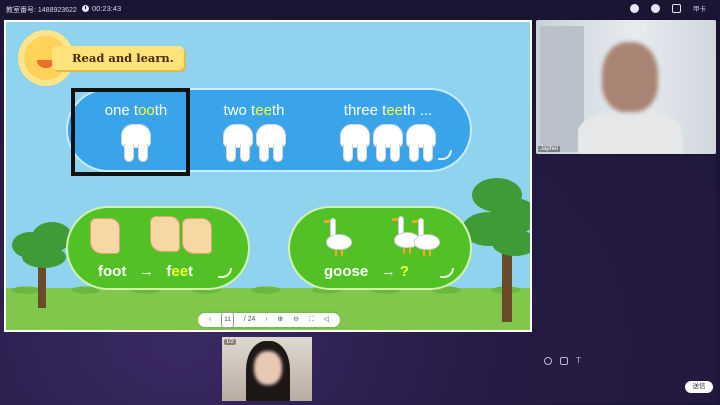  Describe the element at coordinates (311, 320) in the screenshot. I see `fullscreen-icon: ⛶` at that location.